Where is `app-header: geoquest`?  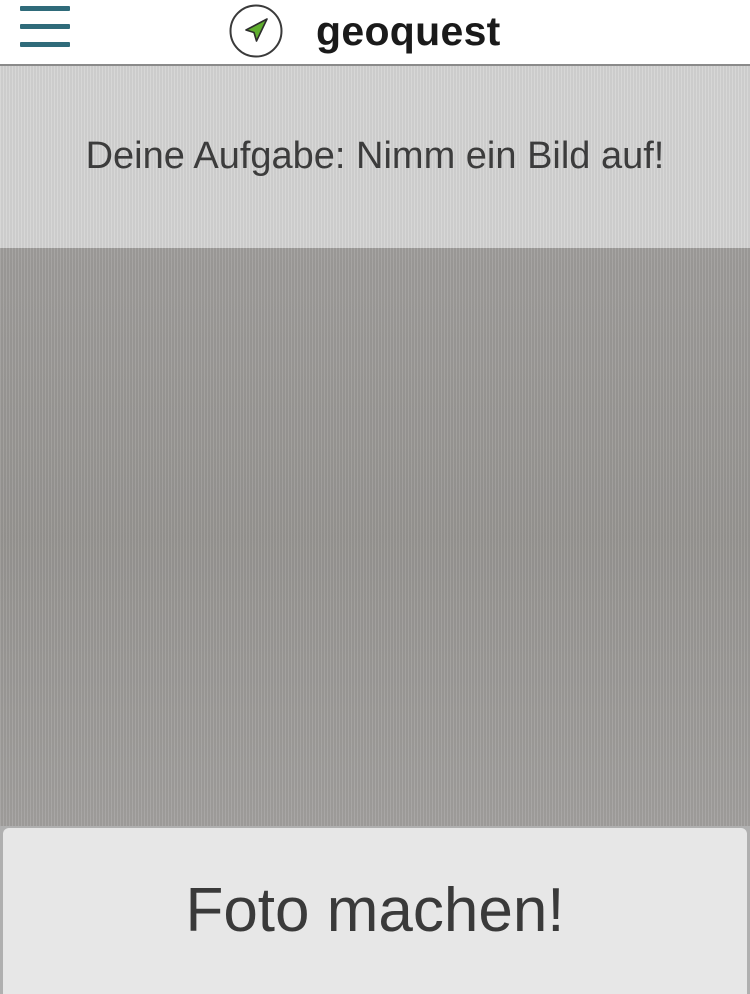 app-header: geoquest is located at coordinates (375, 33).